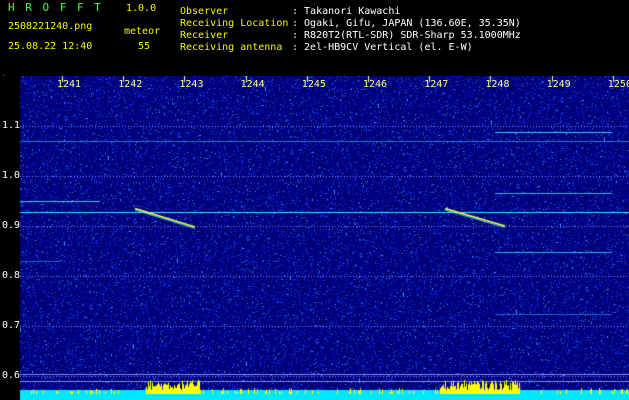 The image size is (629, 400). Describe the element at coordinates (50, 46) in the screenshot. I see `date-time: 25.08.22 12:40` at that location.